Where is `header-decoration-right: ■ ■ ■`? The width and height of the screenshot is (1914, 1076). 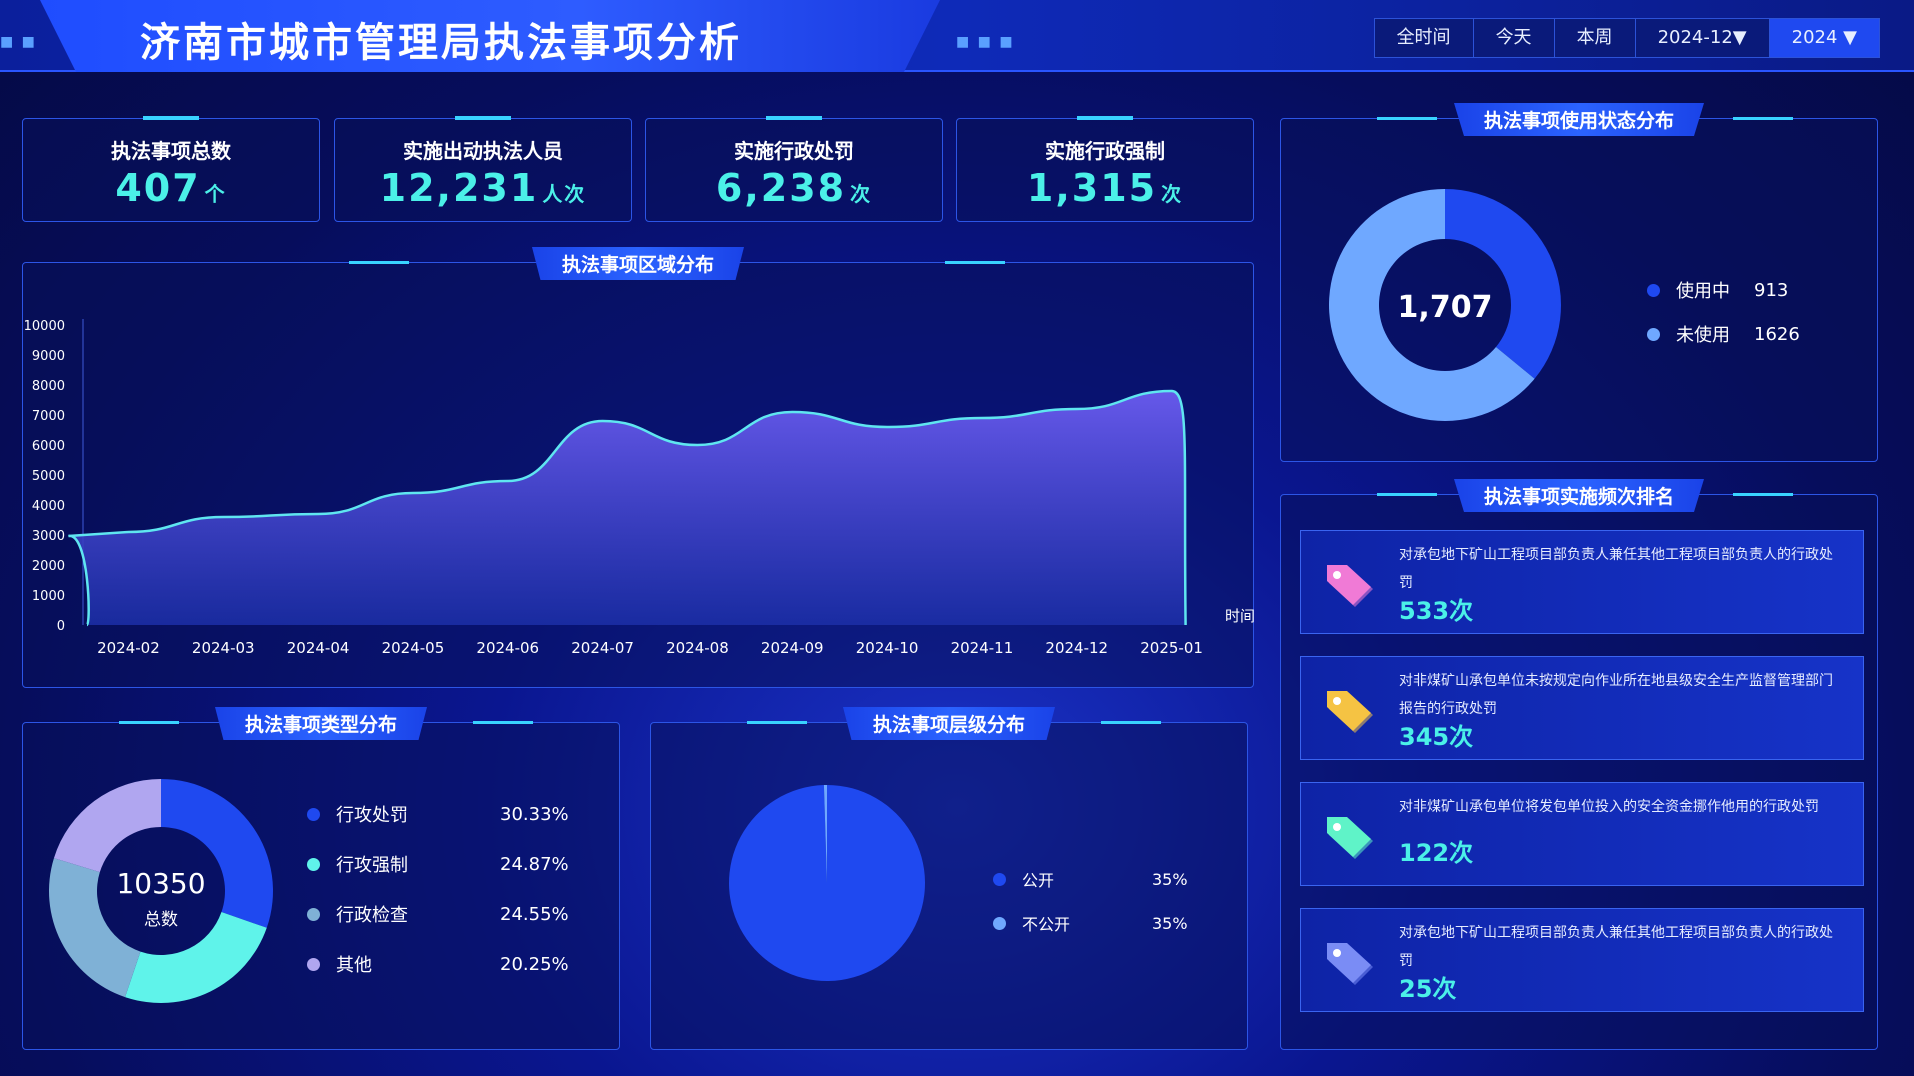
header-decoration-right: ■ ■ ■ is located at coordinates (985, 42).